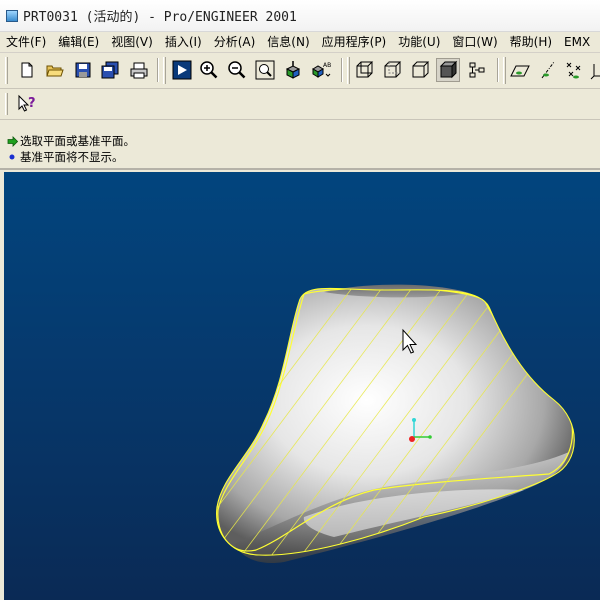 Image resolution: width=600 pixels, height=600 pixels. Describe the element at coordinates (77, 141) in the screenshot. I see `prompt-text: 选取平面或基准平面。` at that location.